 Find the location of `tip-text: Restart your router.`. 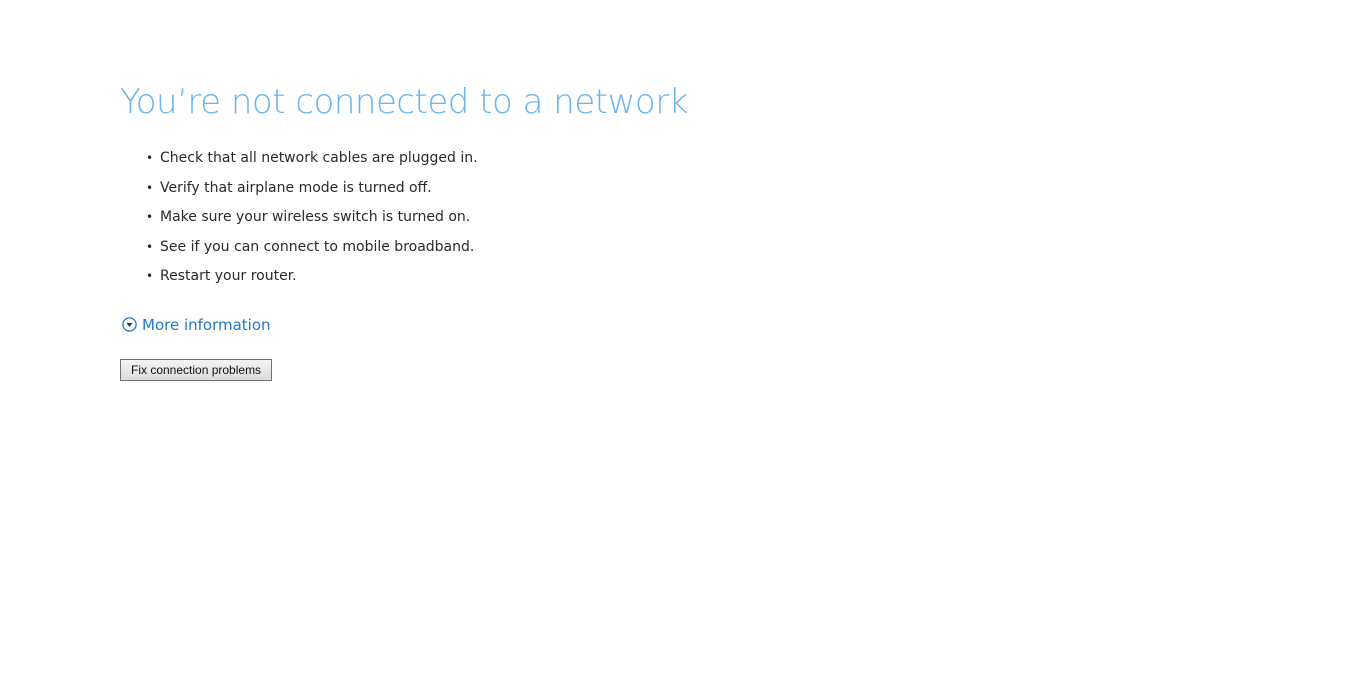

tip-text: Restart your router. is located at coordinates (228, 276).